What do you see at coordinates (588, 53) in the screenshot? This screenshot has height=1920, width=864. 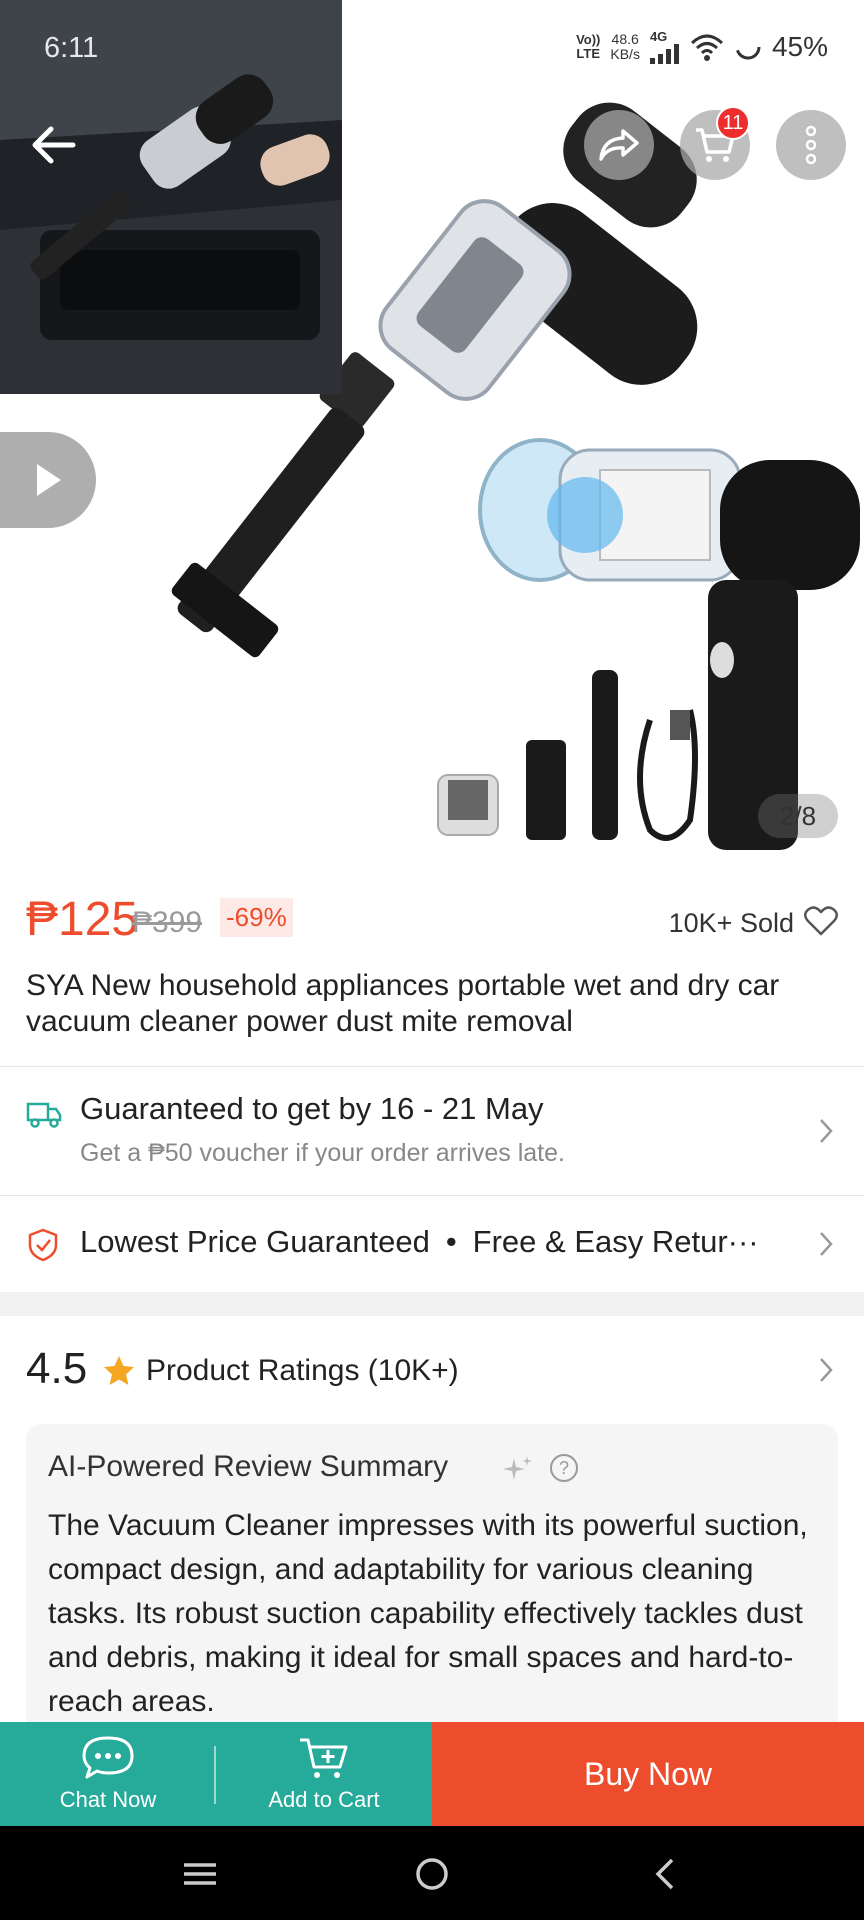 I see `lte-label: LTE` at bounding box center [588, 53].